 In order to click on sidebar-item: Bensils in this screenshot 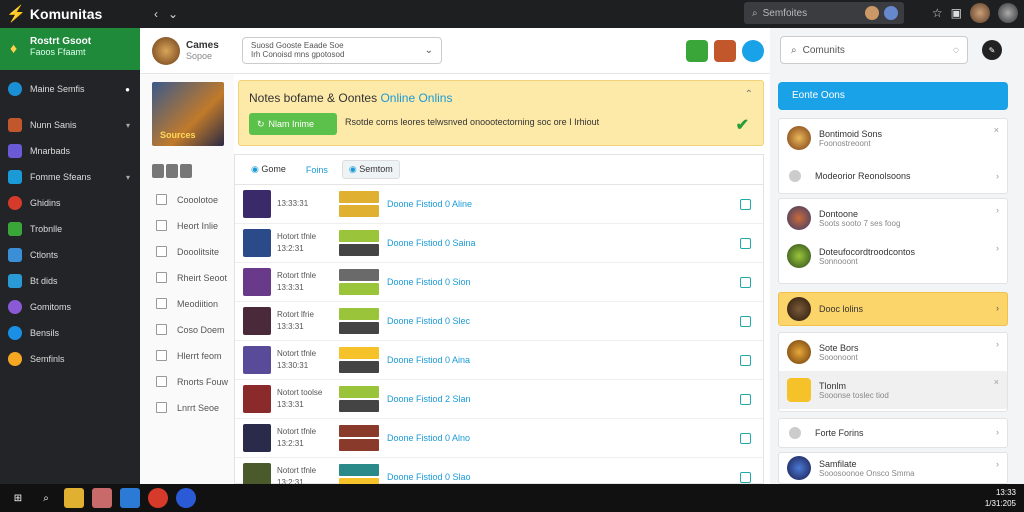, I will do `click(70, 333)`.